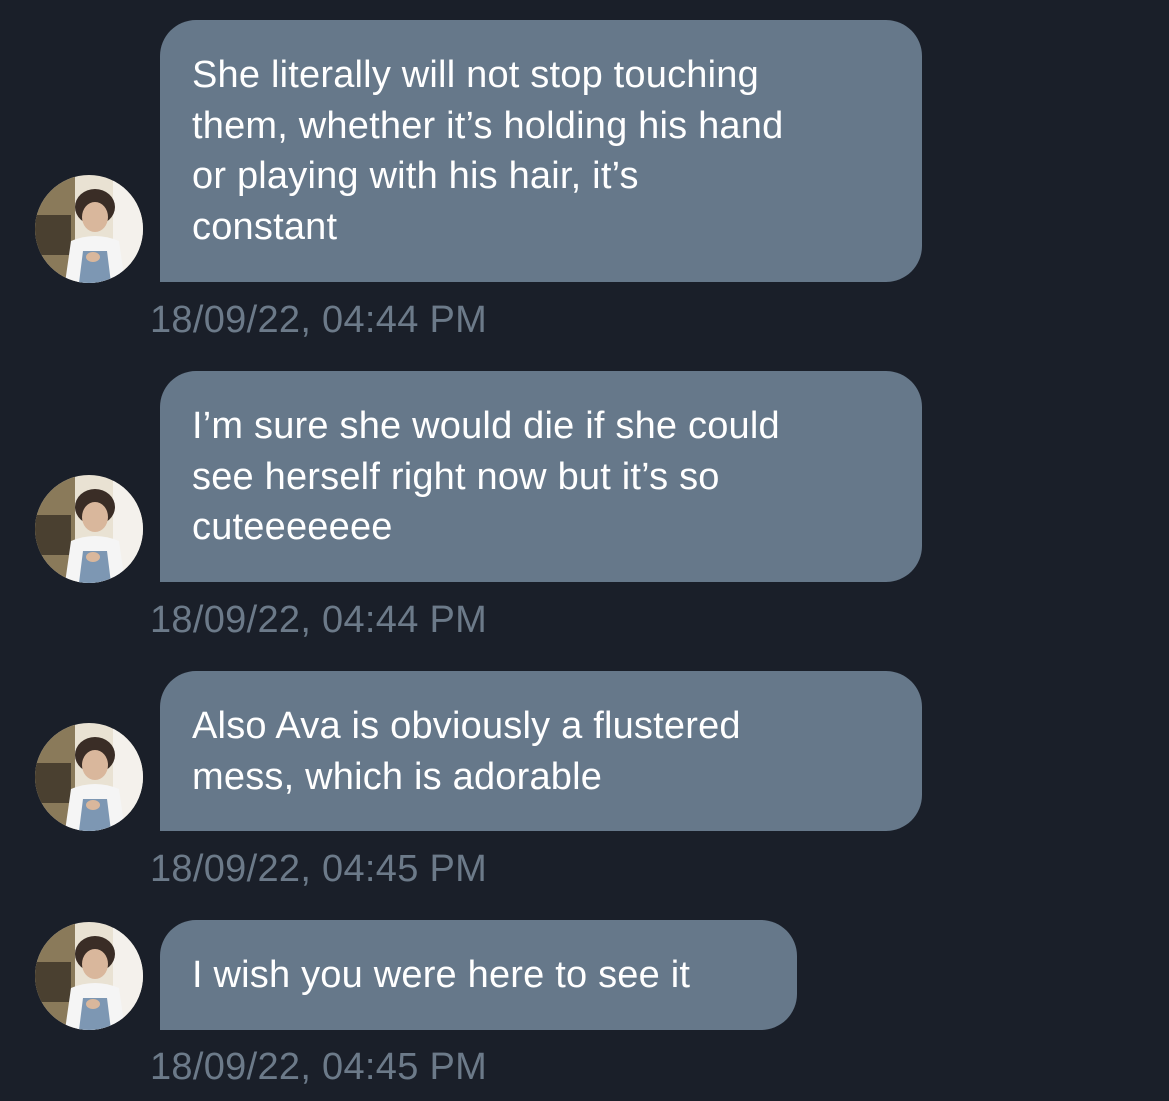  Describe the element at coordinates (478, 975) in the screenshot. I see `message-bubble: I wish you were here to see it` at that location.